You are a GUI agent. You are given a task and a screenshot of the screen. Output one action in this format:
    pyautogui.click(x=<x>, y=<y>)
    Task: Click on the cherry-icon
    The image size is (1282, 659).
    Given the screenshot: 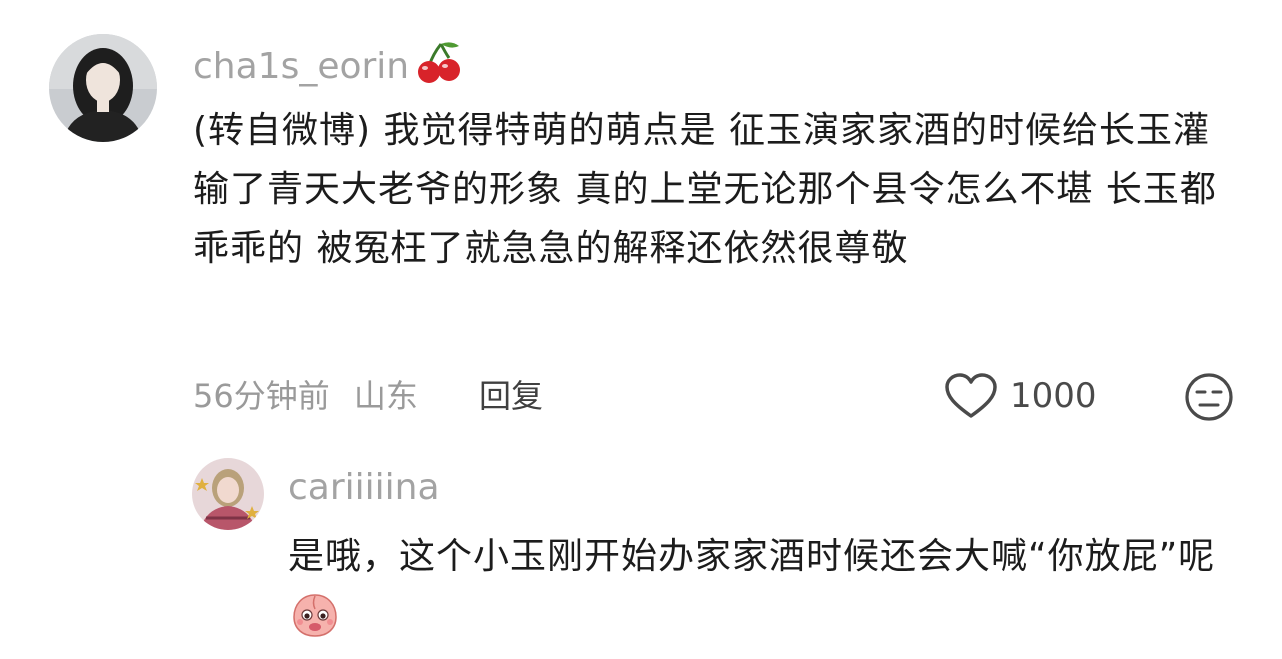 What is the action you would take?
    pyautogui.click(x=439, y=62)
    